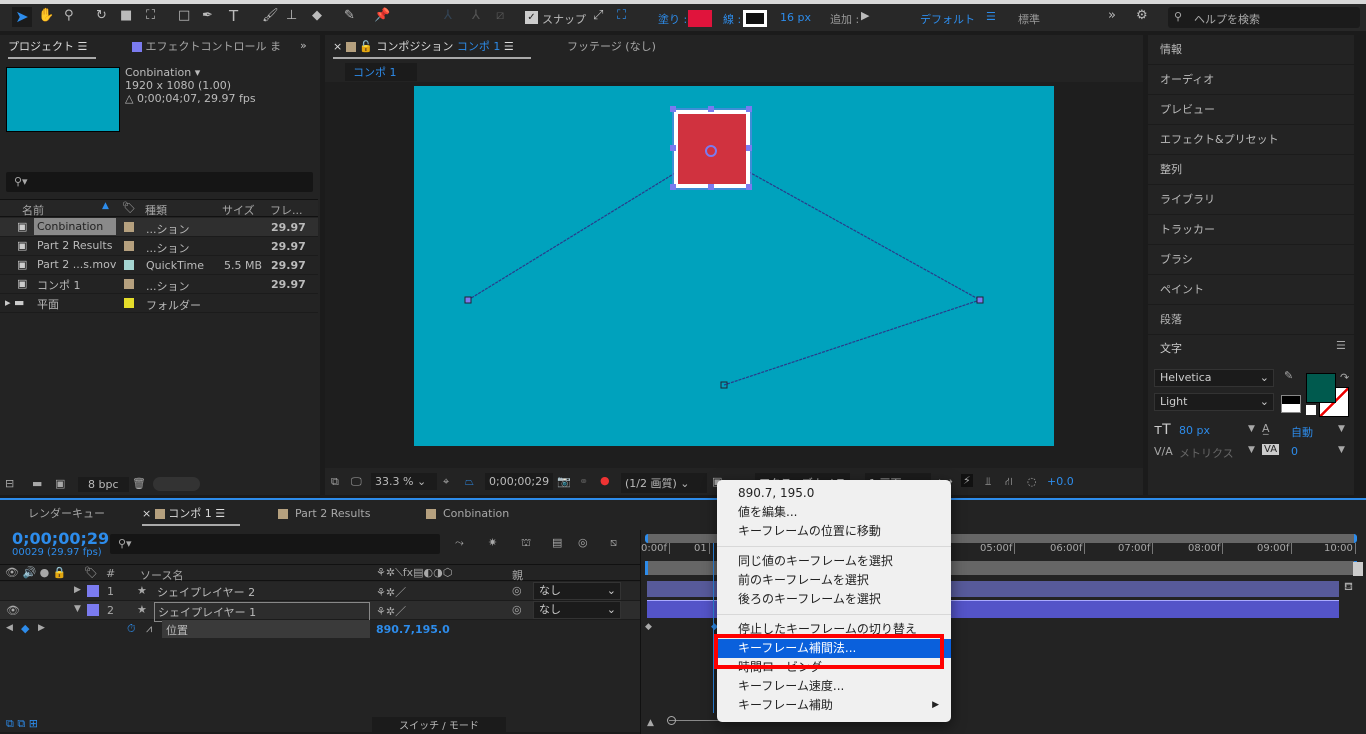 This screenshot has height=734, width=1366. What do you see at coordinates (129, 207) in the screenshot?
I see `label-tag-icon: 🏷` at bounding box center [129, 207].